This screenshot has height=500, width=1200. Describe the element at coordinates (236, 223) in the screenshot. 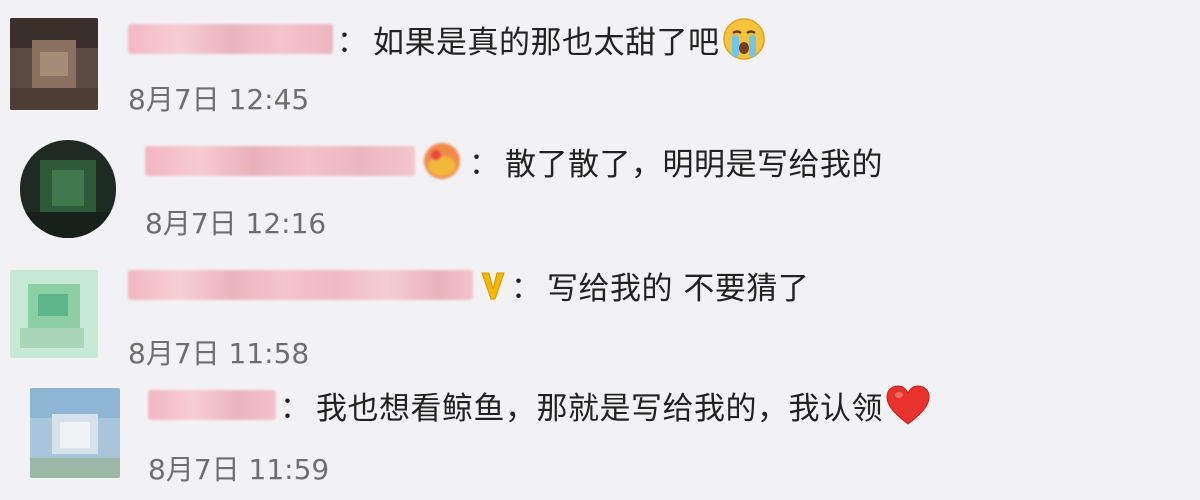

I see `comment-timestamp: 8月7日 12:16` at that location.